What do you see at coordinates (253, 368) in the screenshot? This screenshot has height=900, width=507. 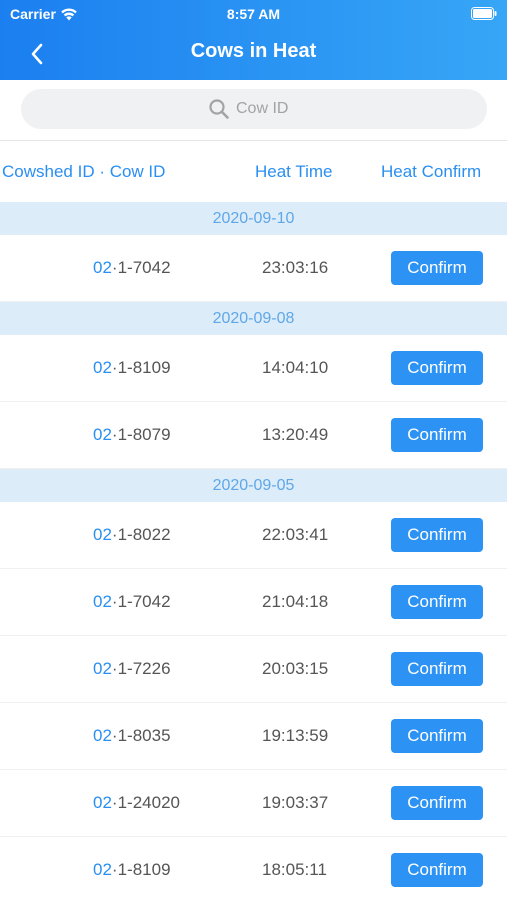 I see `list-item: 02·1-8109 14:04:10 Confirm` at bounding box center [253, 368].